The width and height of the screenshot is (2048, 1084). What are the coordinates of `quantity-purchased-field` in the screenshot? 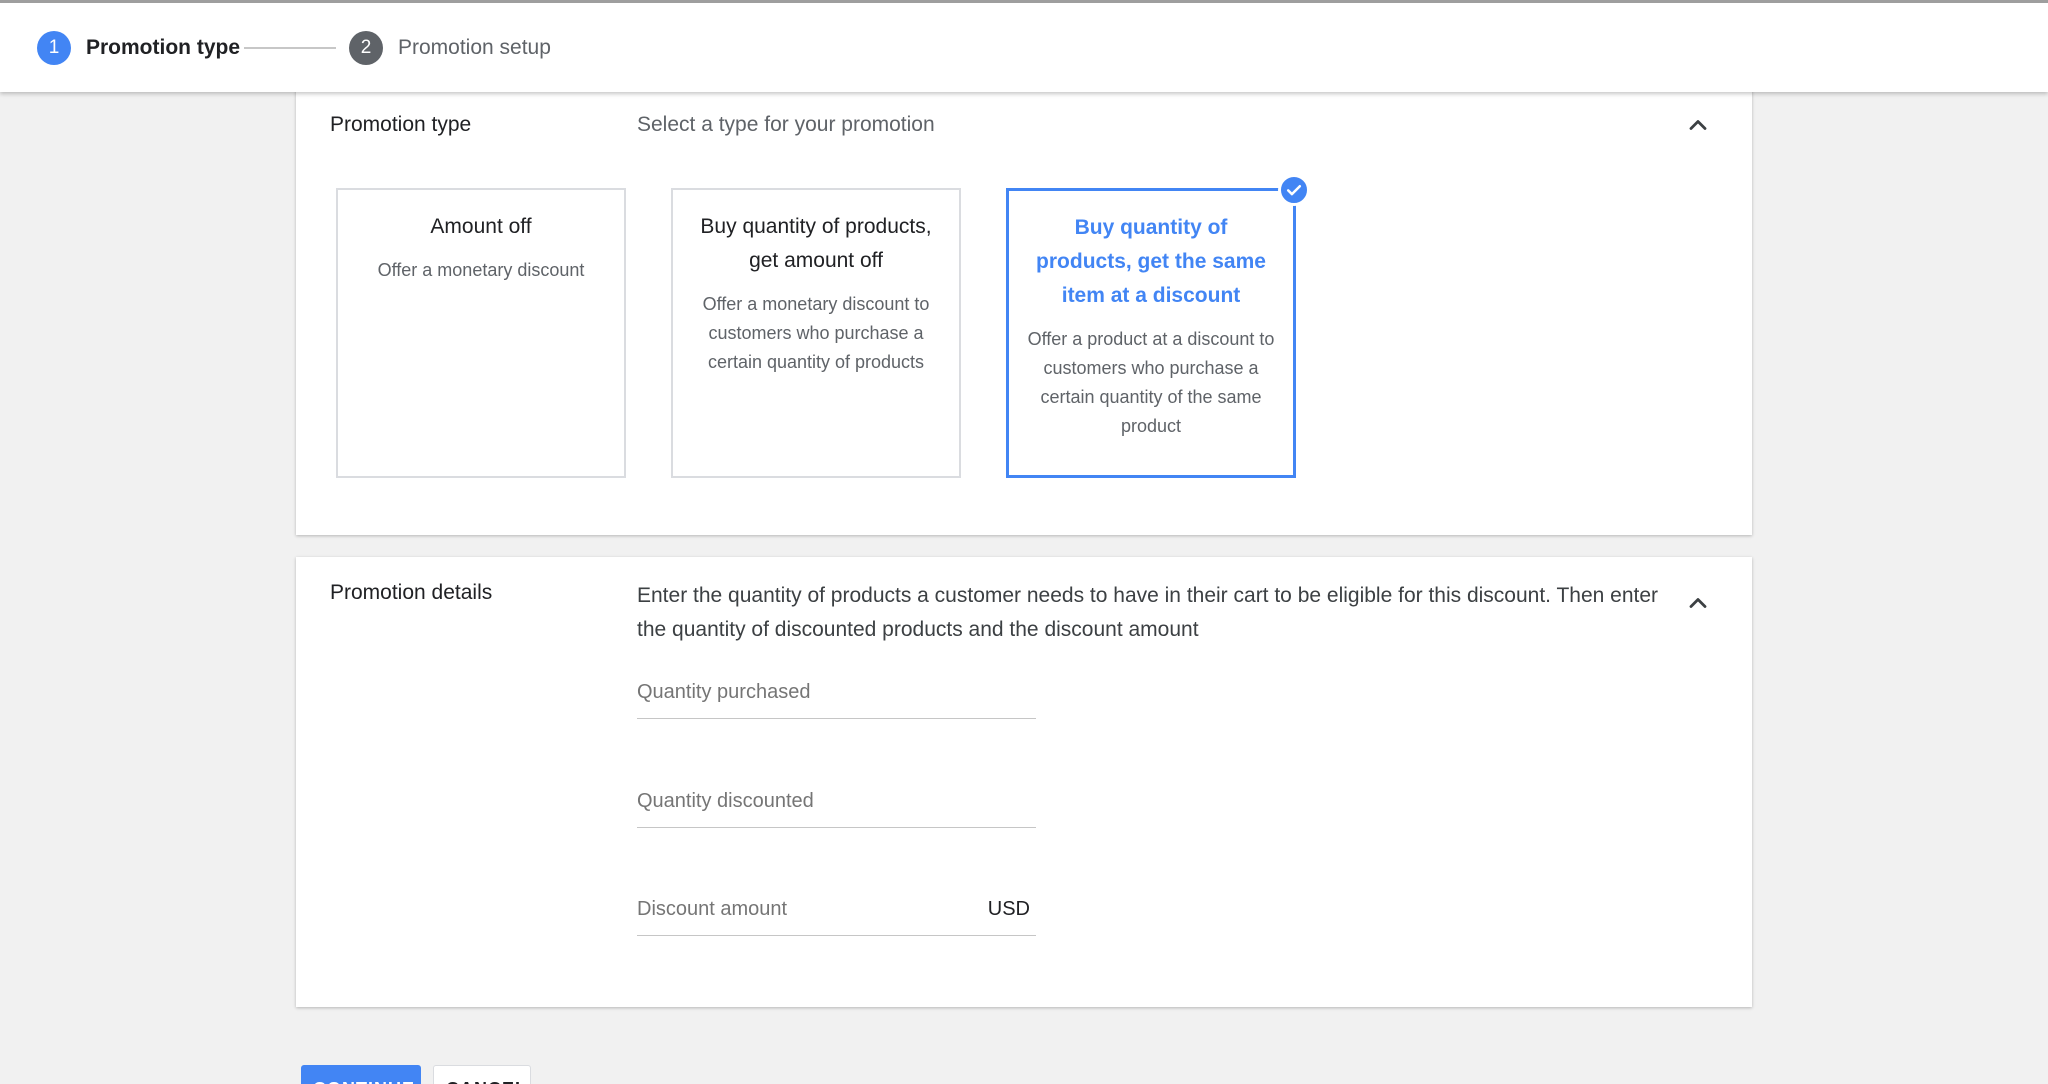 It's located at (836, 689).